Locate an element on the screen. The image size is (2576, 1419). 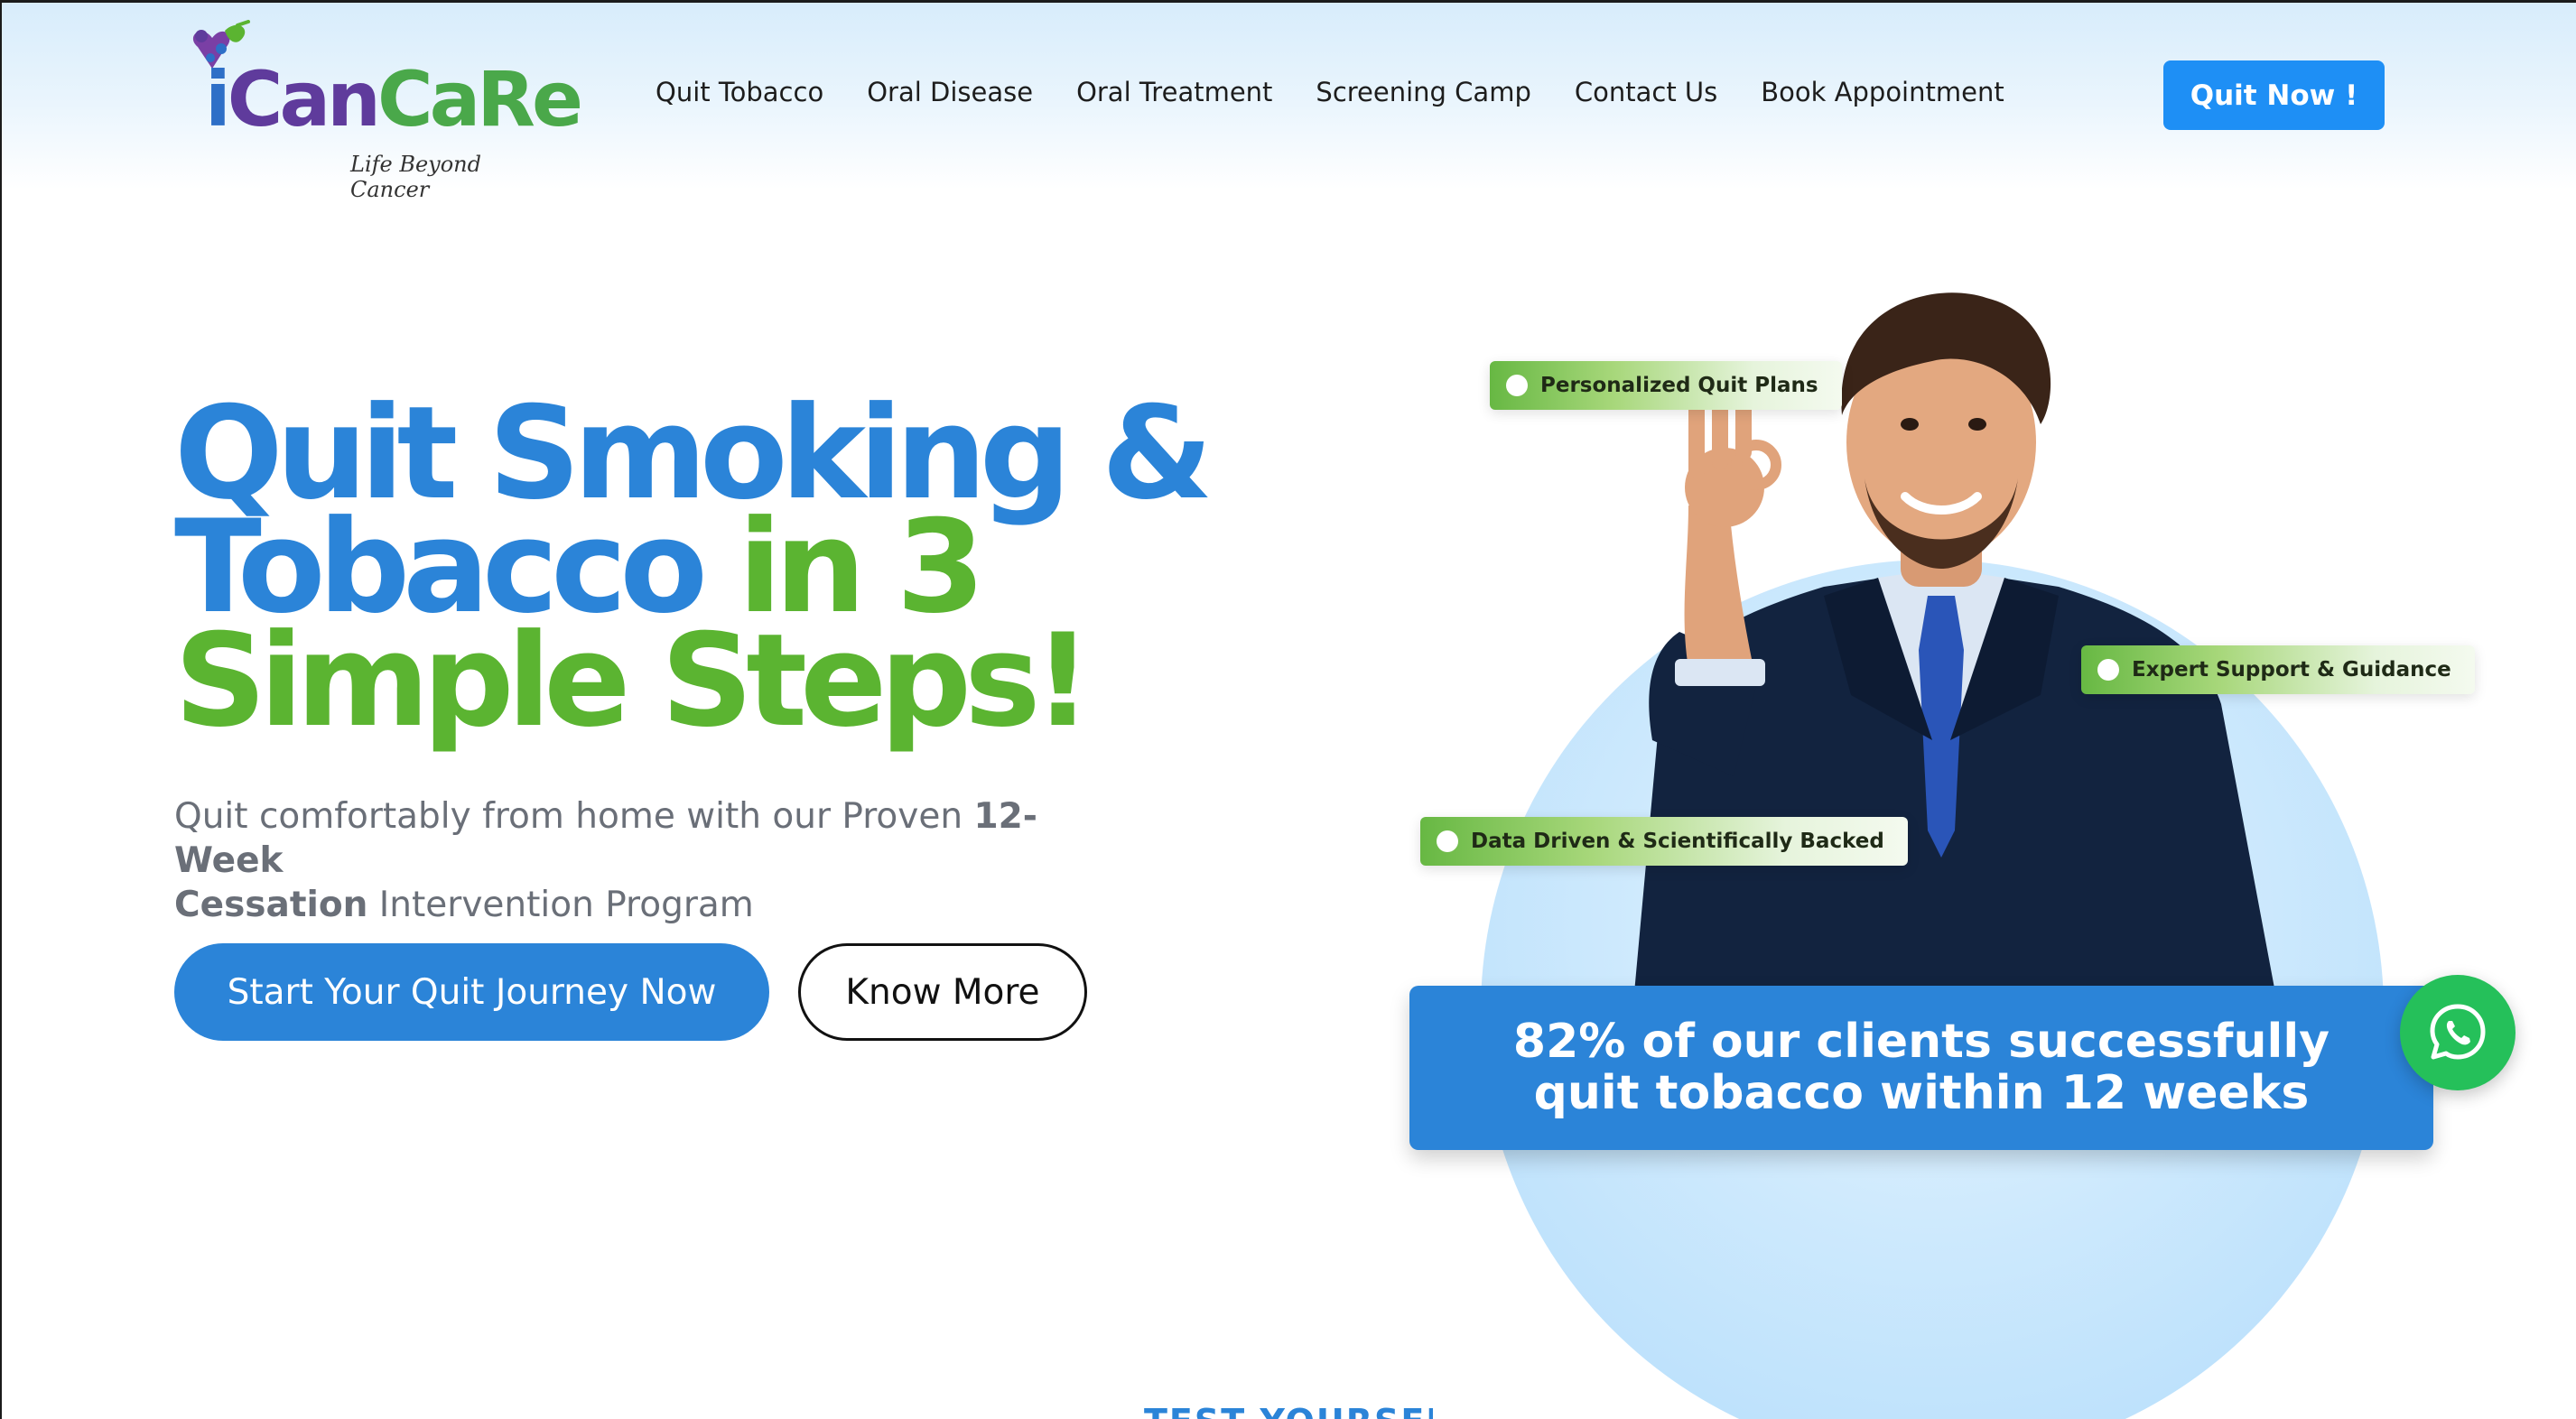
test-yourself-heading: TEST YOURSELF is located at coordinates (1288, 1412).